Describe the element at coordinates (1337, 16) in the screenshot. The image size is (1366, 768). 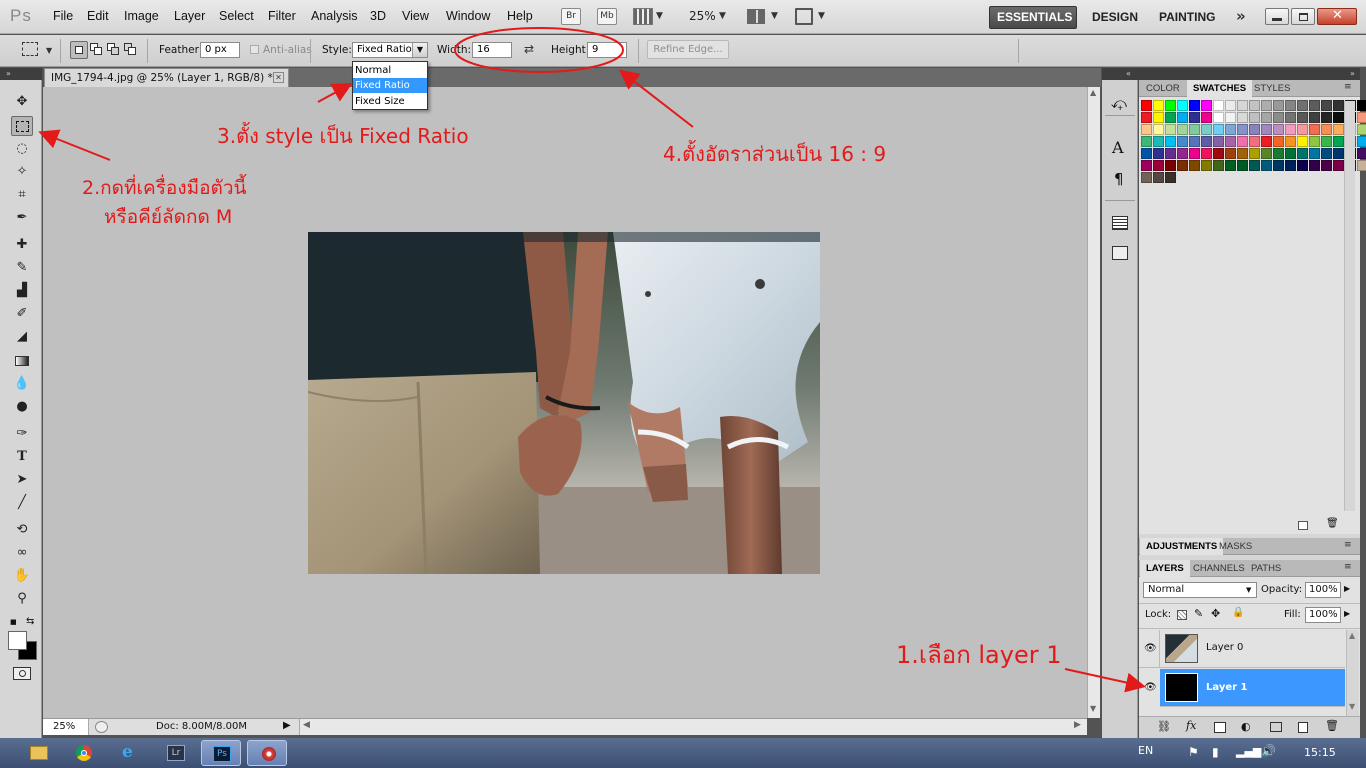
I see `close-button: ✕` at that location.